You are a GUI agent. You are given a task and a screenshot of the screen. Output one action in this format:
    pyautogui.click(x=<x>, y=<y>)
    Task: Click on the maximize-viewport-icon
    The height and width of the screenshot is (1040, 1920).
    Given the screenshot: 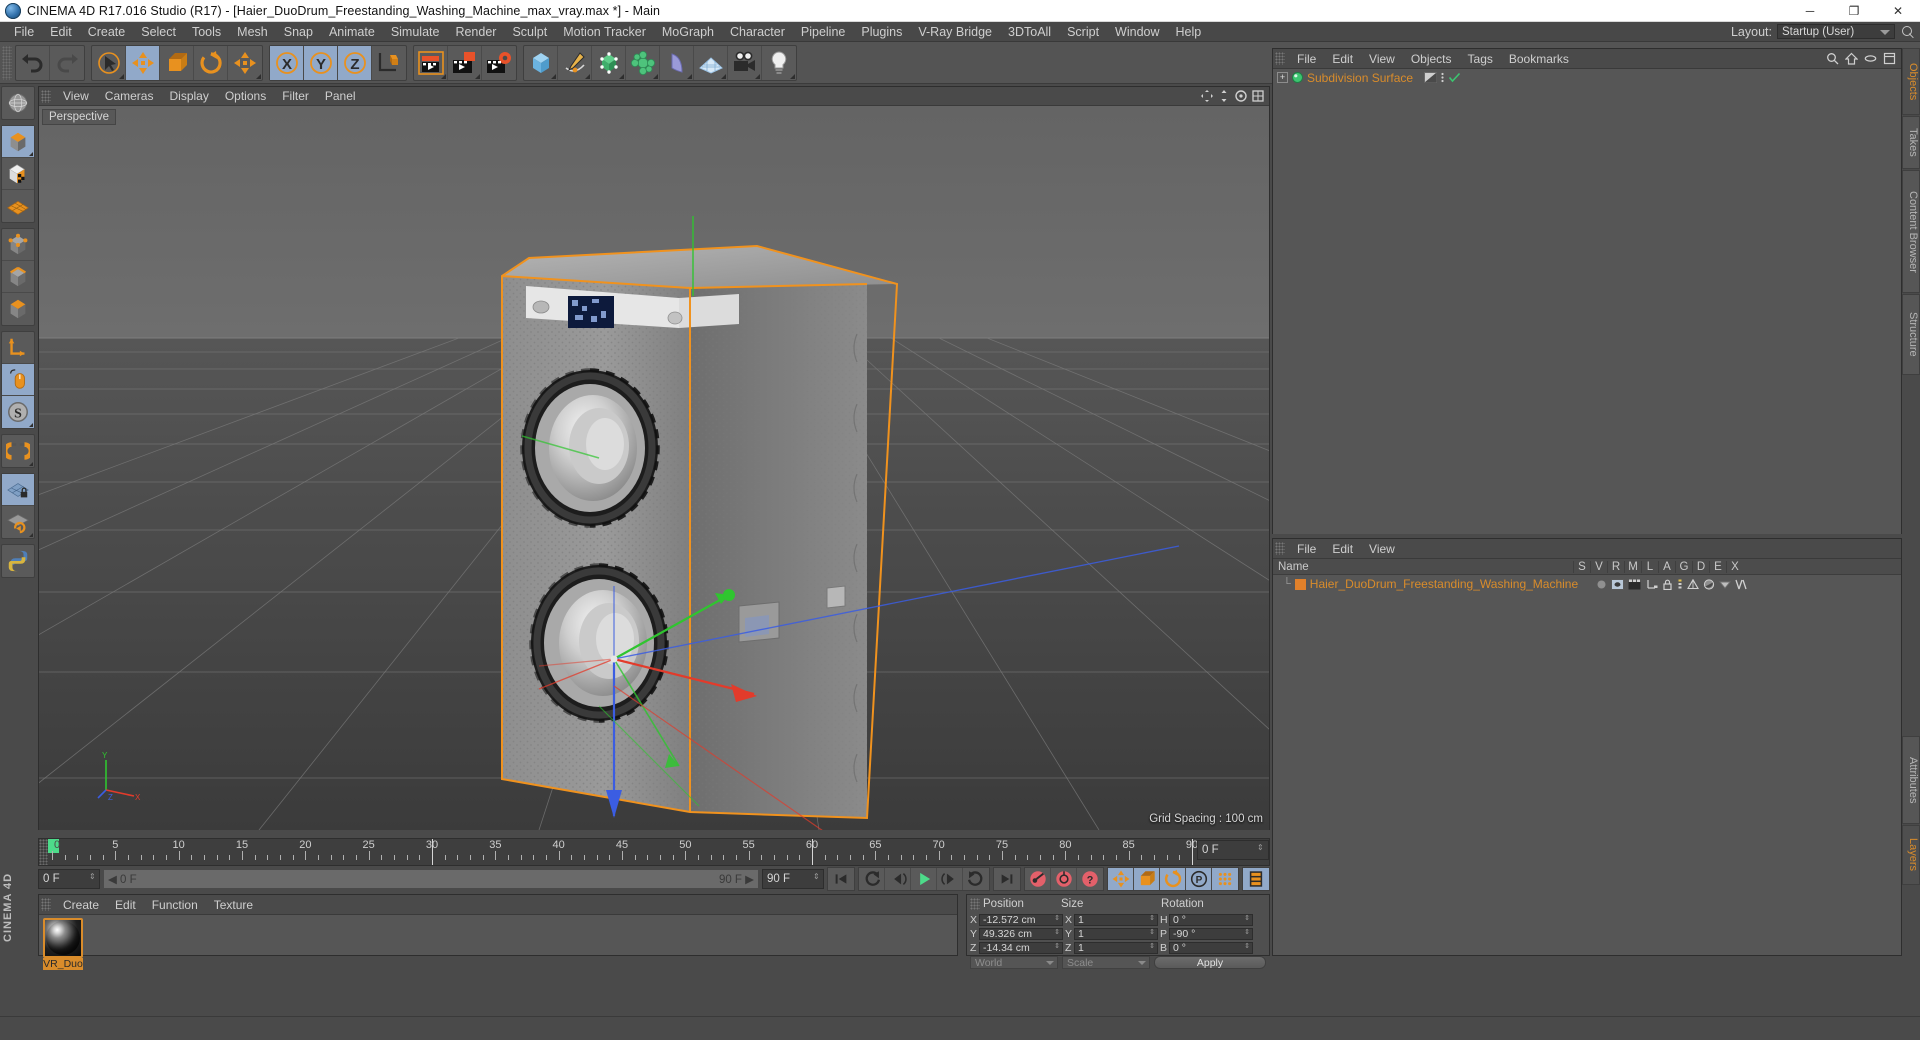 What is the action you would take?
    pyautogui.click(x=1258, y=96)
    